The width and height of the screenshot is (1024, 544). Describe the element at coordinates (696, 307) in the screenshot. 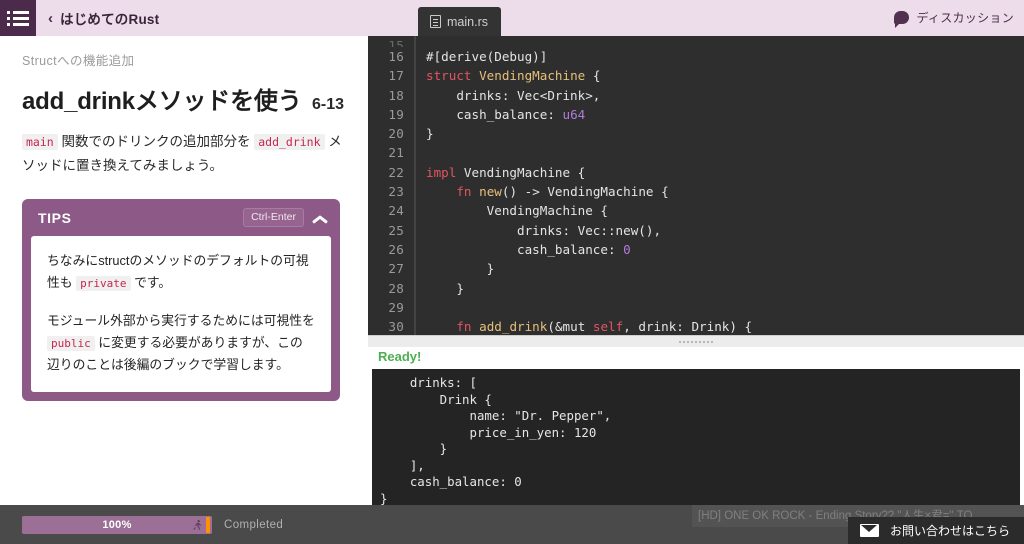

I see `code-line: 29` at that location.